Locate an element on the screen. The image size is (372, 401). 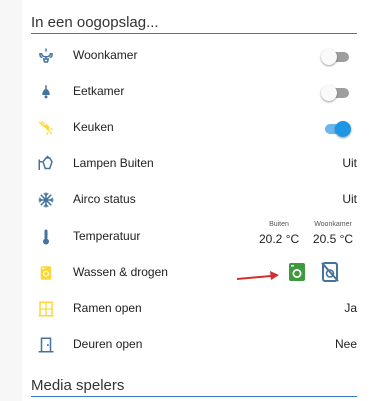
appliance-status-icons is located at coordinates (296, 273).